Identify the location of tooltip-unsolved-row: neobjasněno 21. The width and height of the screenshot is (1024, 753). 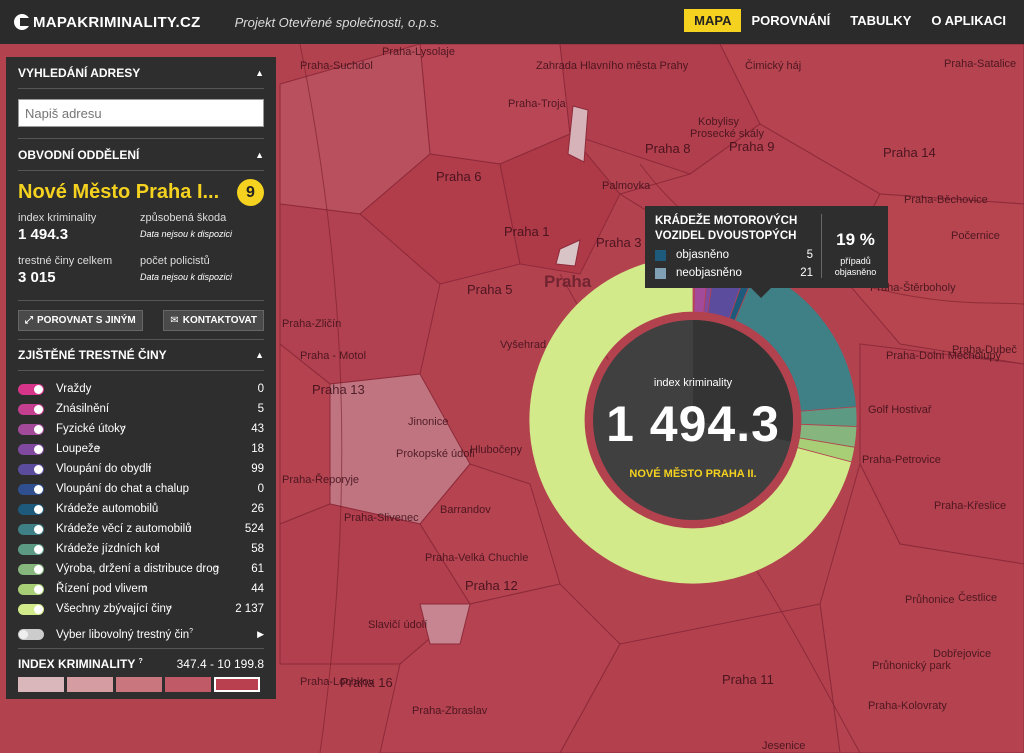
(734, 273).